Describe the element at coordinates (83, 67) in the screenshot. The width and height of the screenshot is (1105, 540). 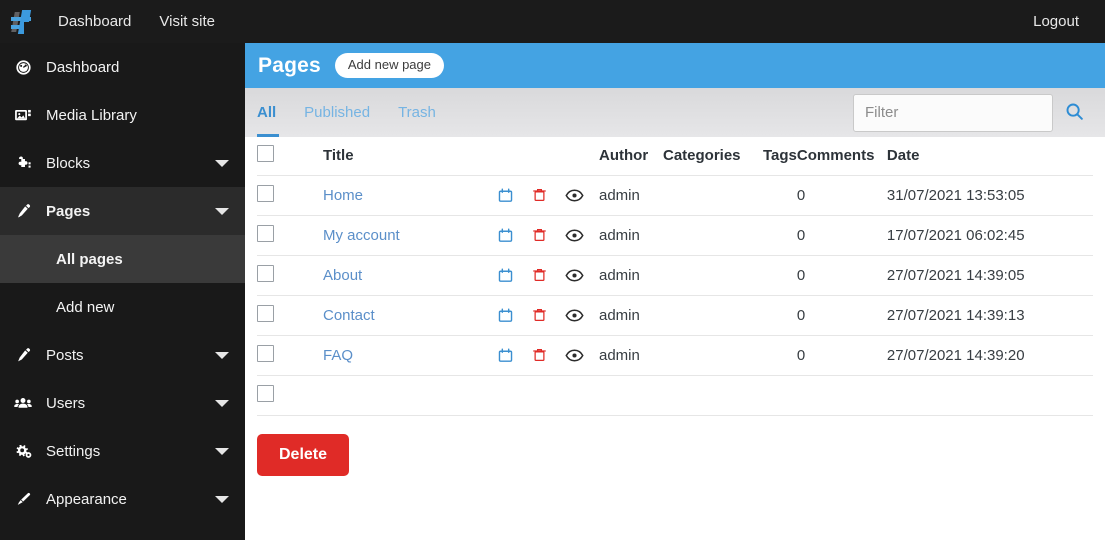
I see `sidebar-item-label: Dashboard` at that location.